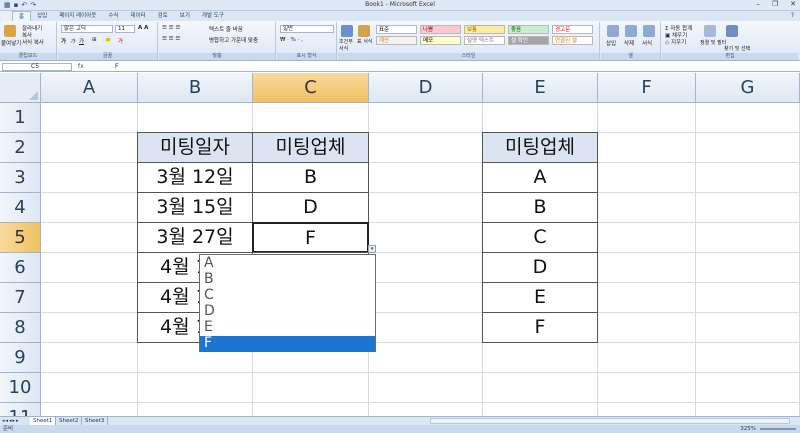 The height and width of the screenshot is (433, 800). I want to click on dropdown-option: C, so click(287, 296).